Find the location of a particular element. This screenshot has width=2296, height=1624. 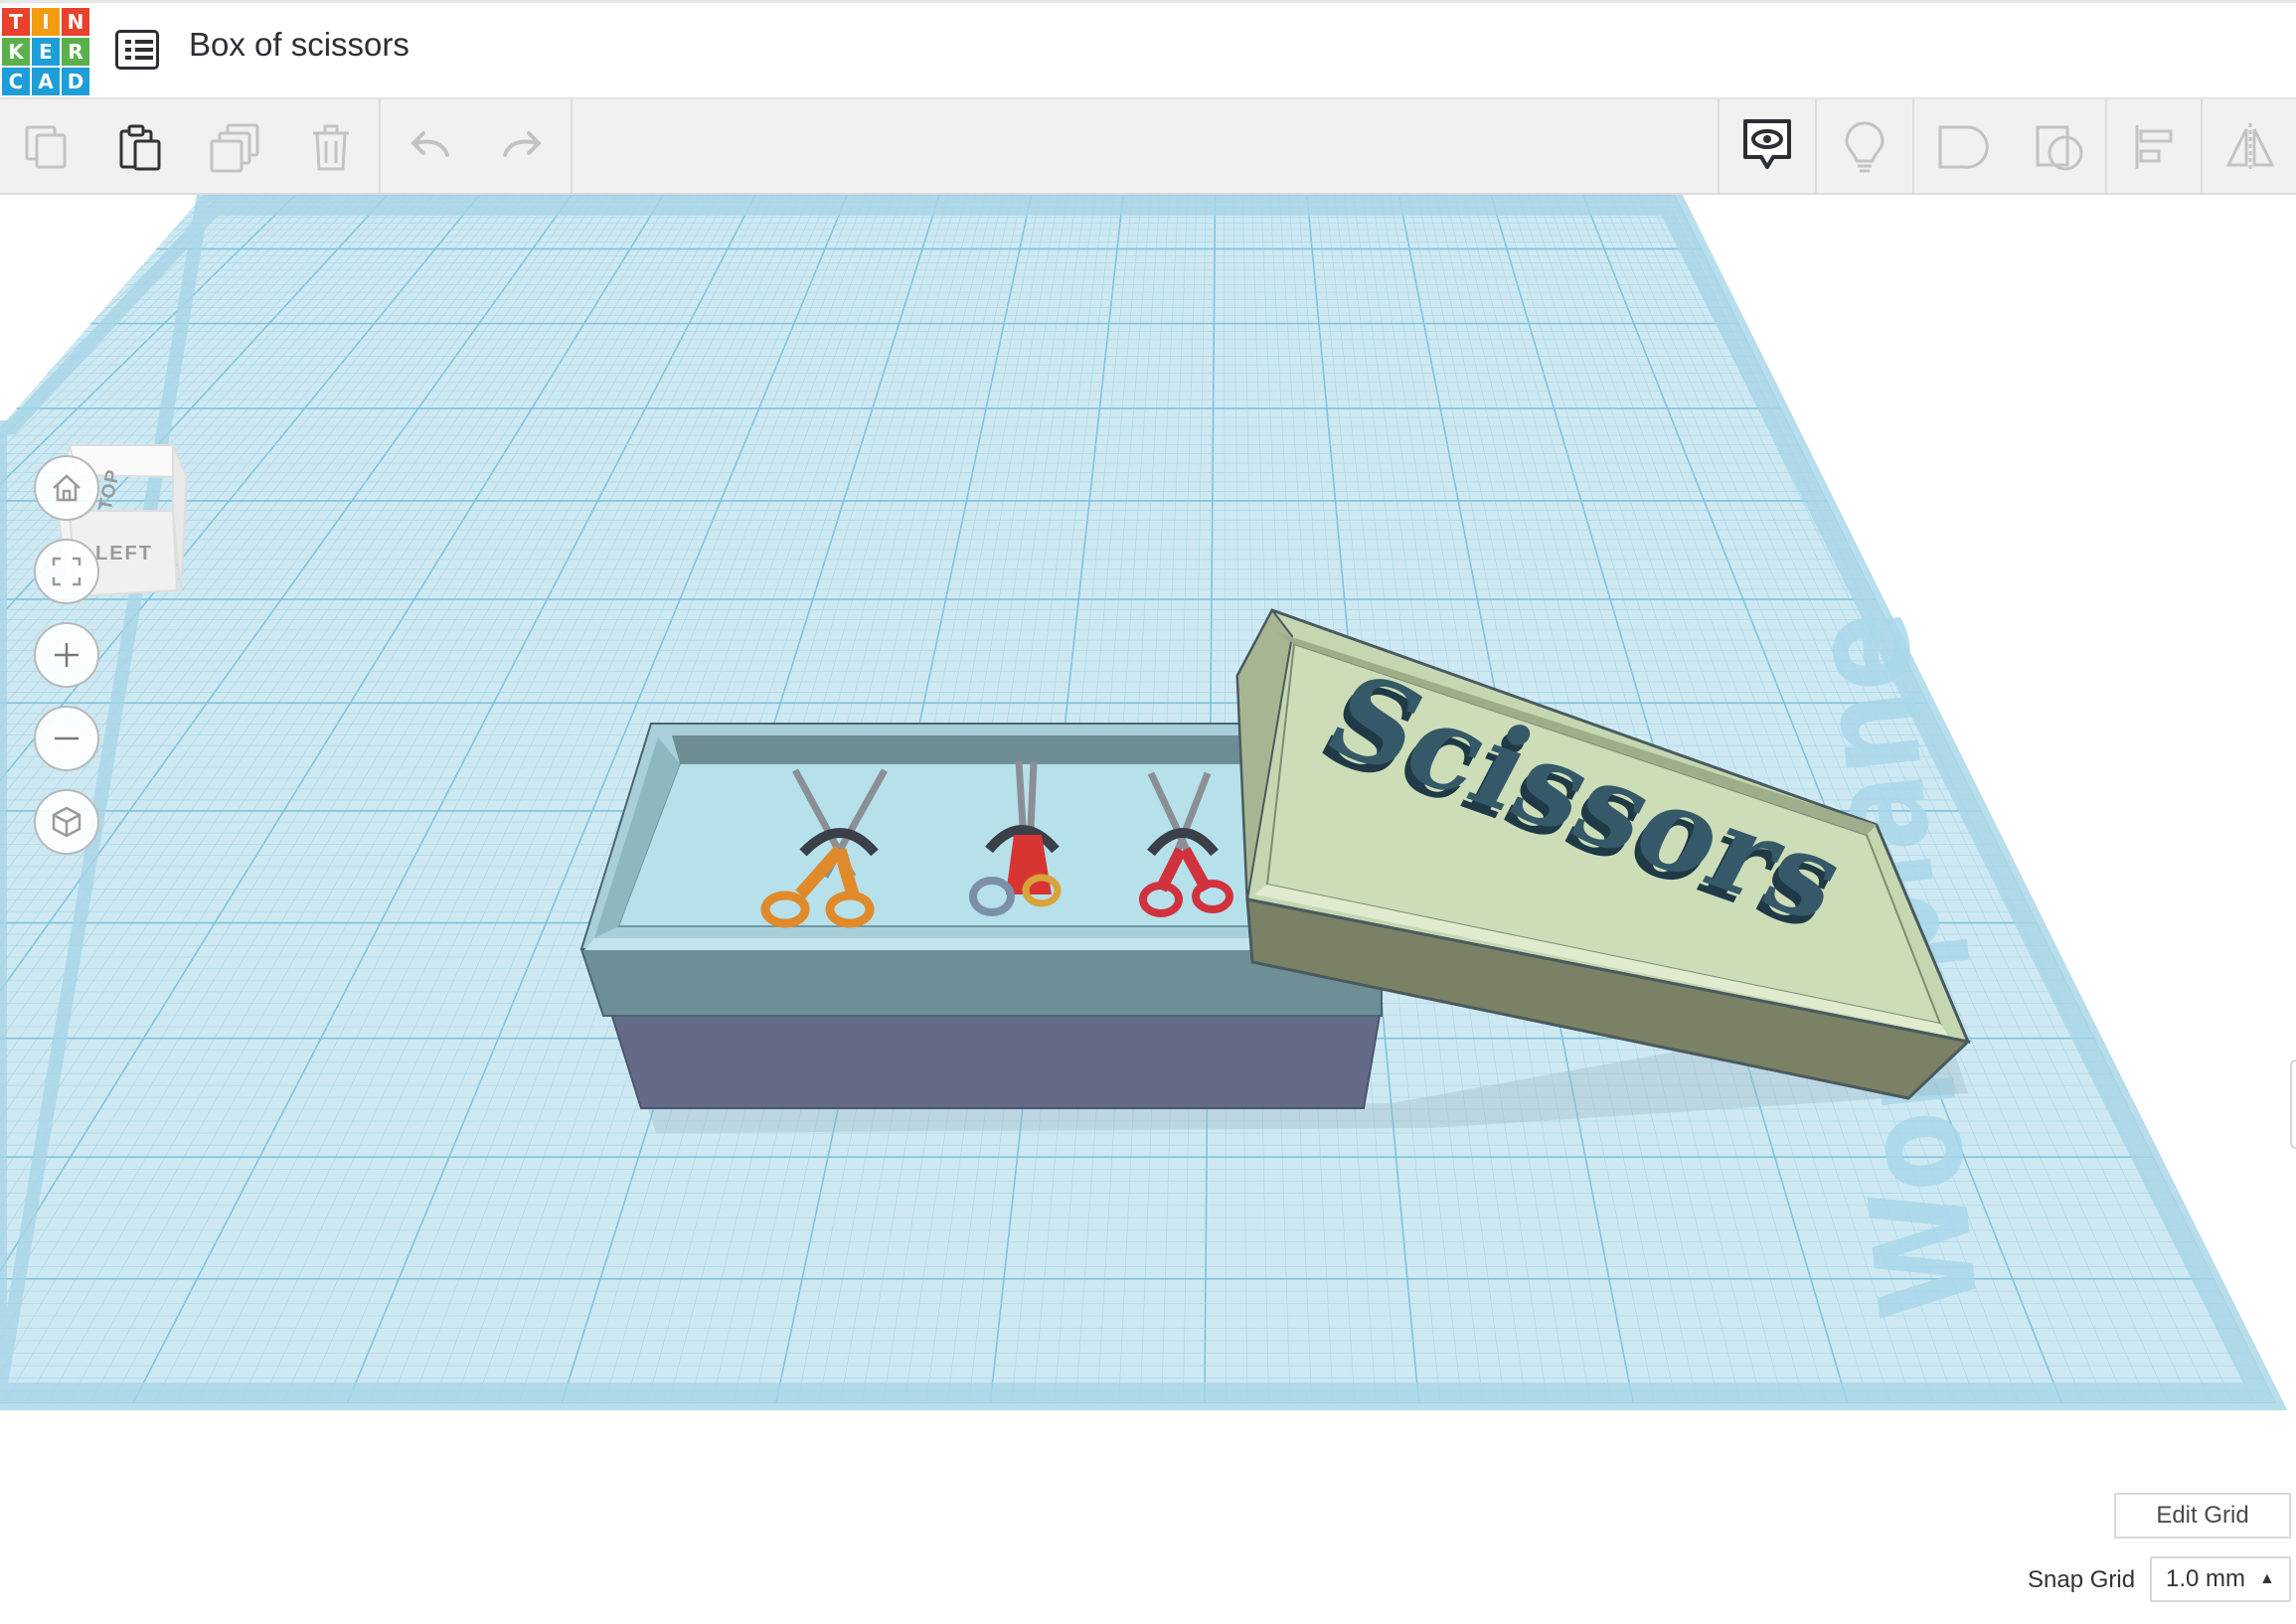

home-view-button is located at coordinates (66, 488).